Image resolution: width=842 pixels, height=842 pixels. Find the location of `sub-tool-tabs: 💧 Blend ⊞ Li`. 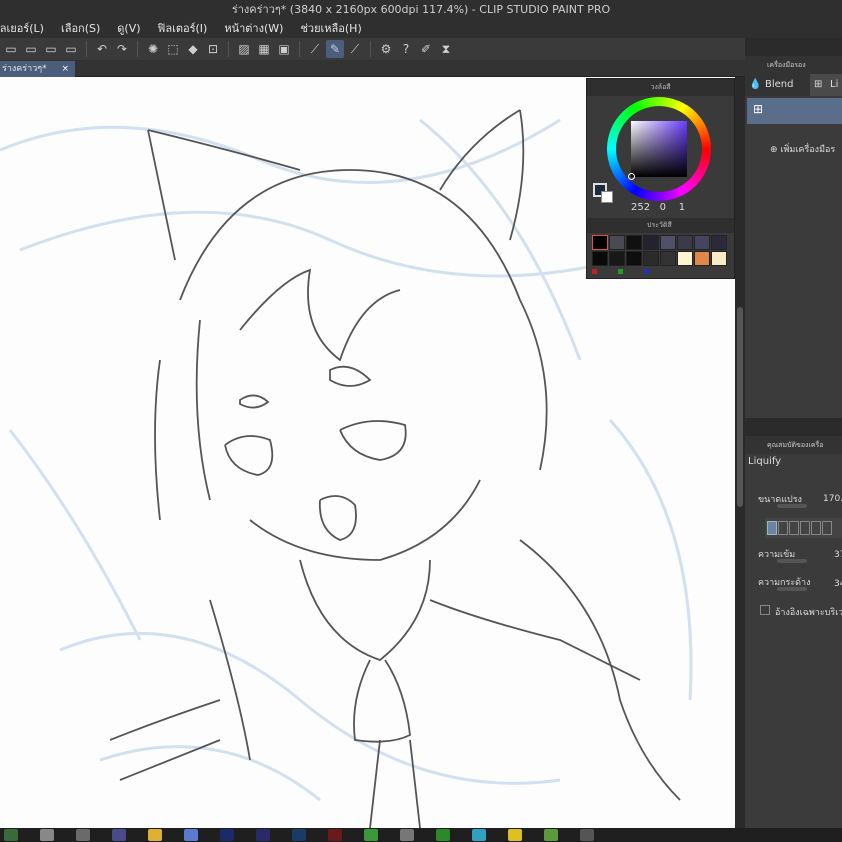

sub-tool-tabs: 💧 Blend ⊞ Li is located at coordinates (793, 85).